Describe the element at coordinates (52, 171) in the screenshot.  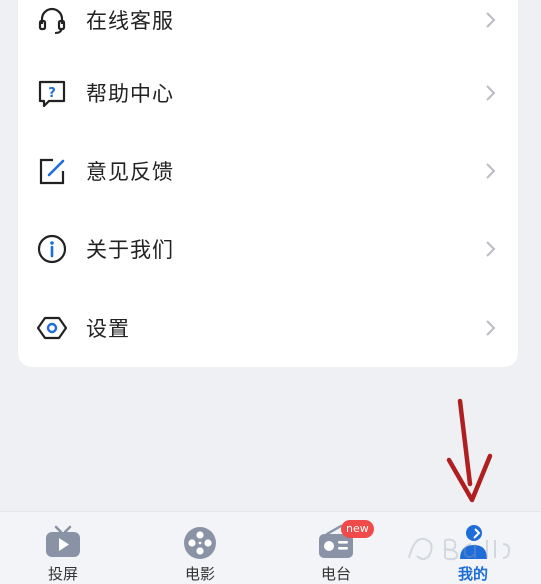
I see `edit-feedback-icon` at that location.